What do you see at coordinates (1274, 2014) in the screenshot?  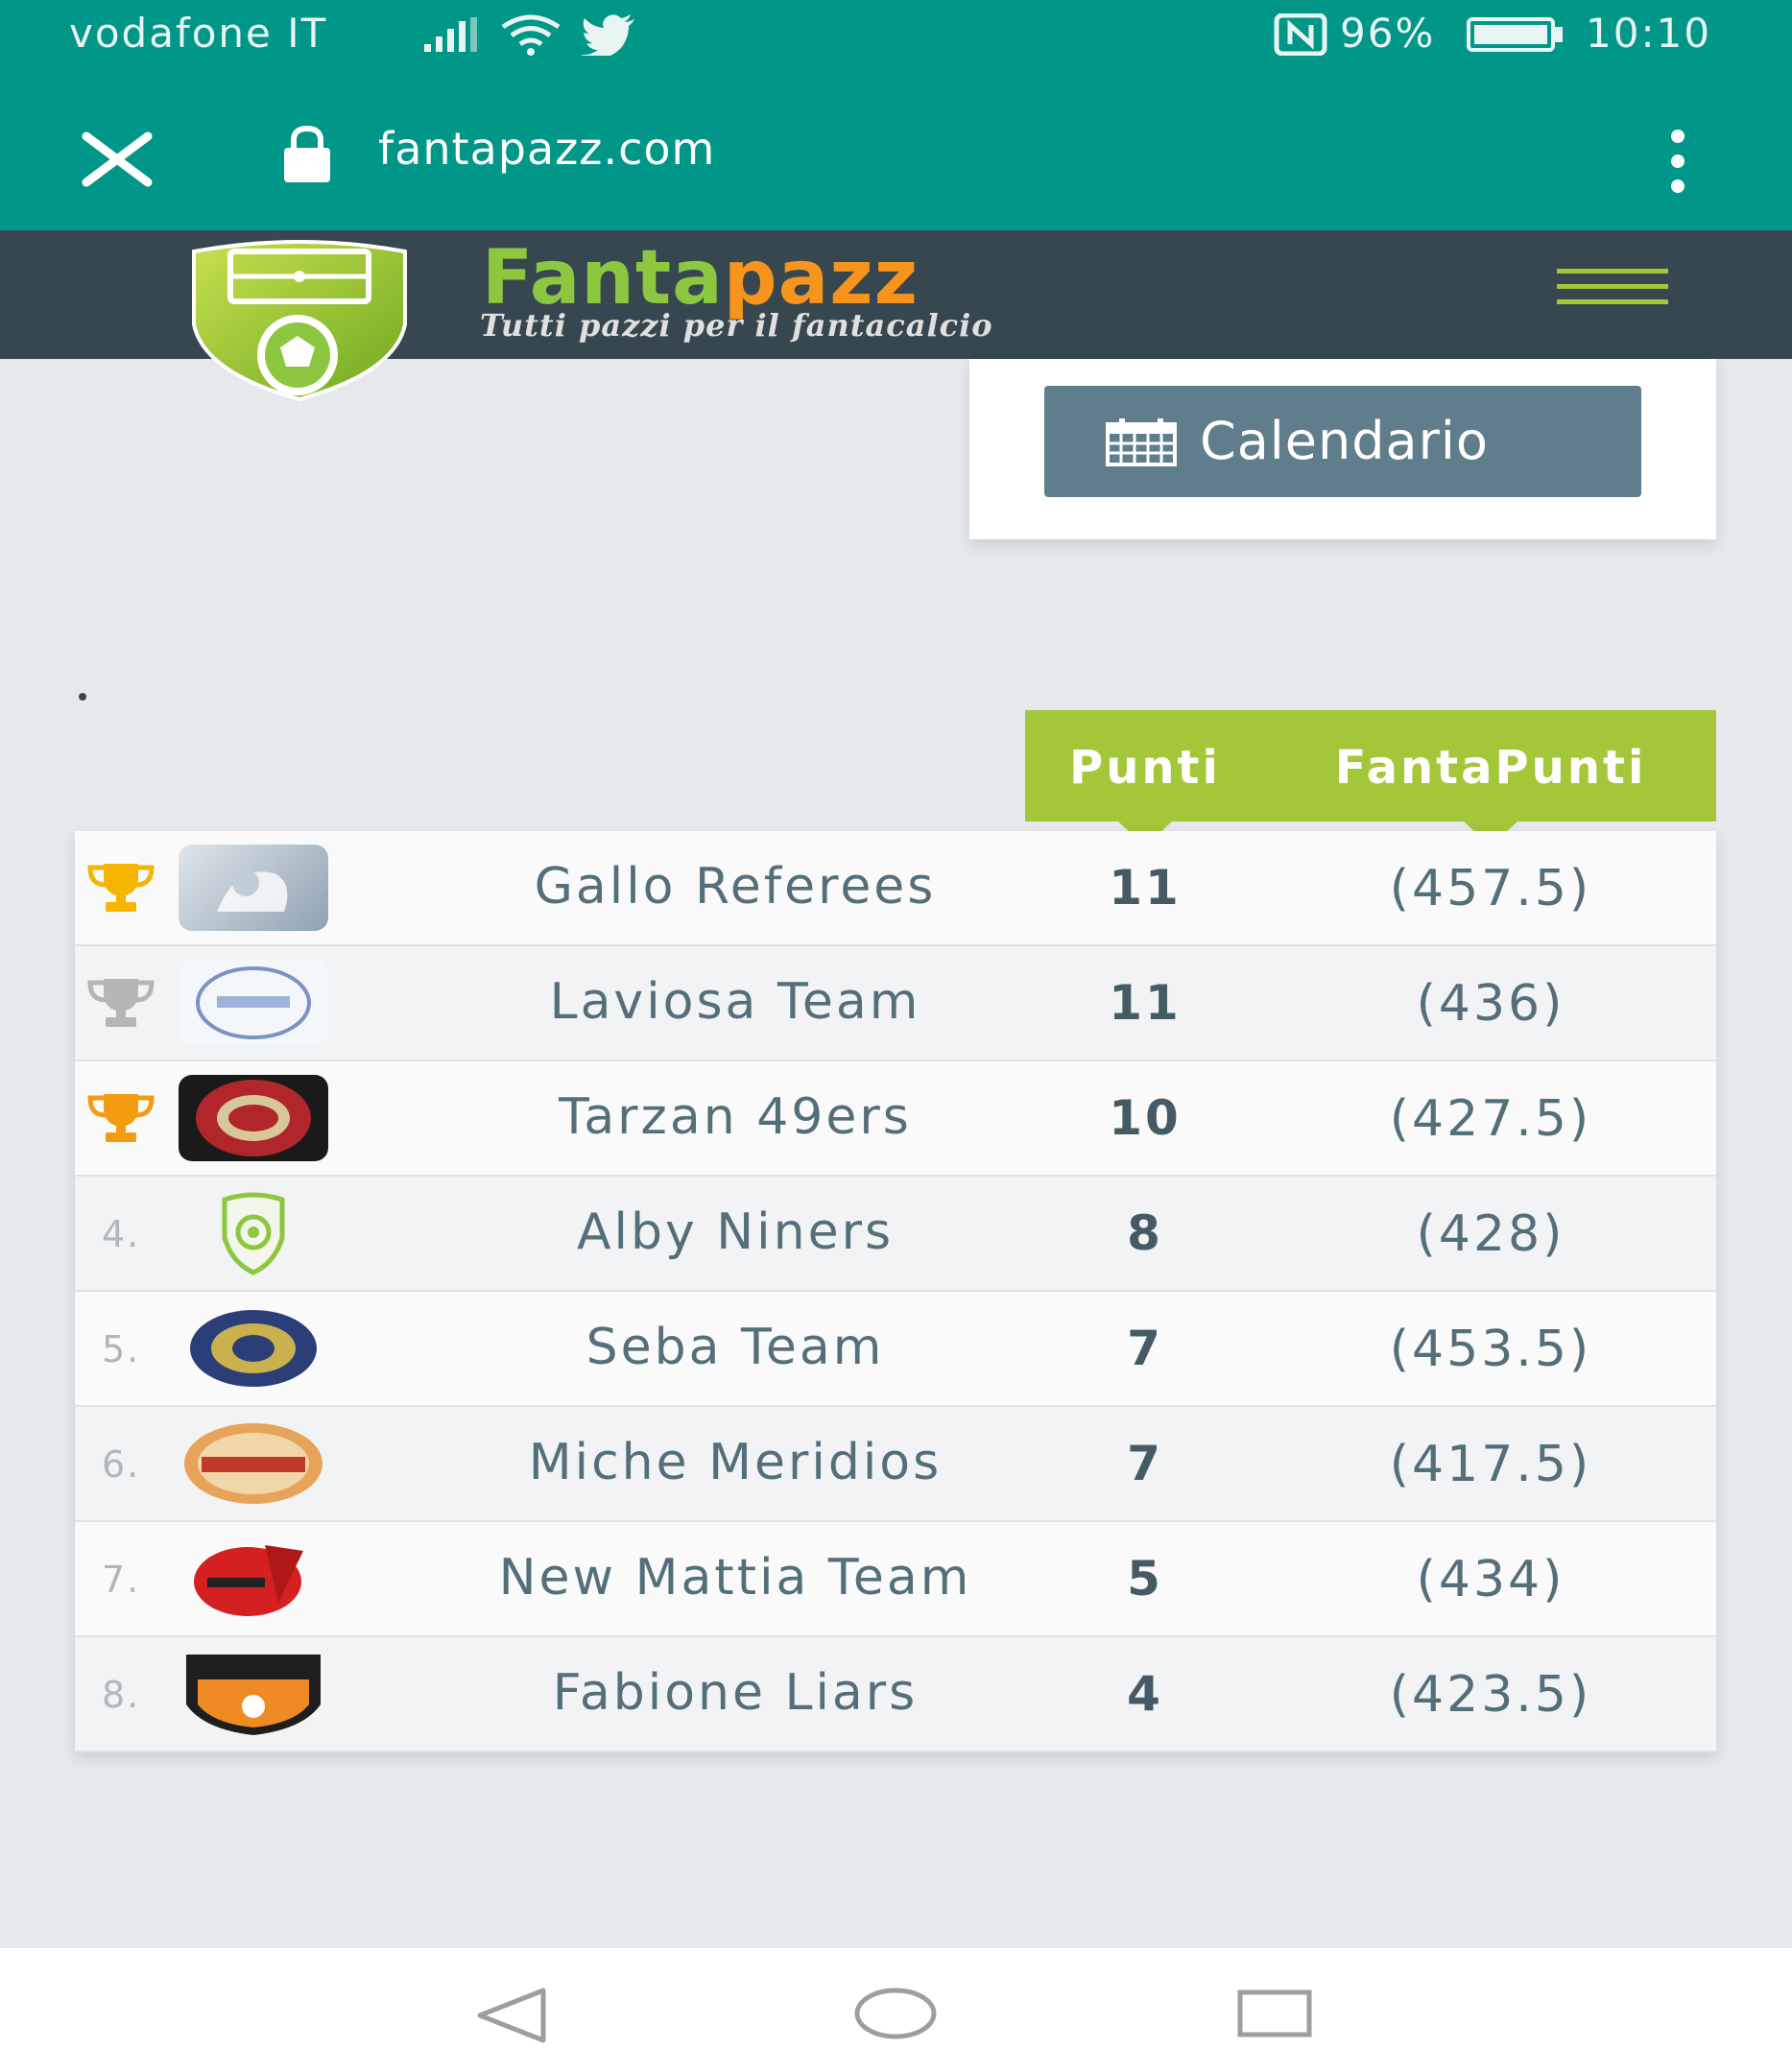 I see `recents-icon` at bounding box center [1274, 2014].